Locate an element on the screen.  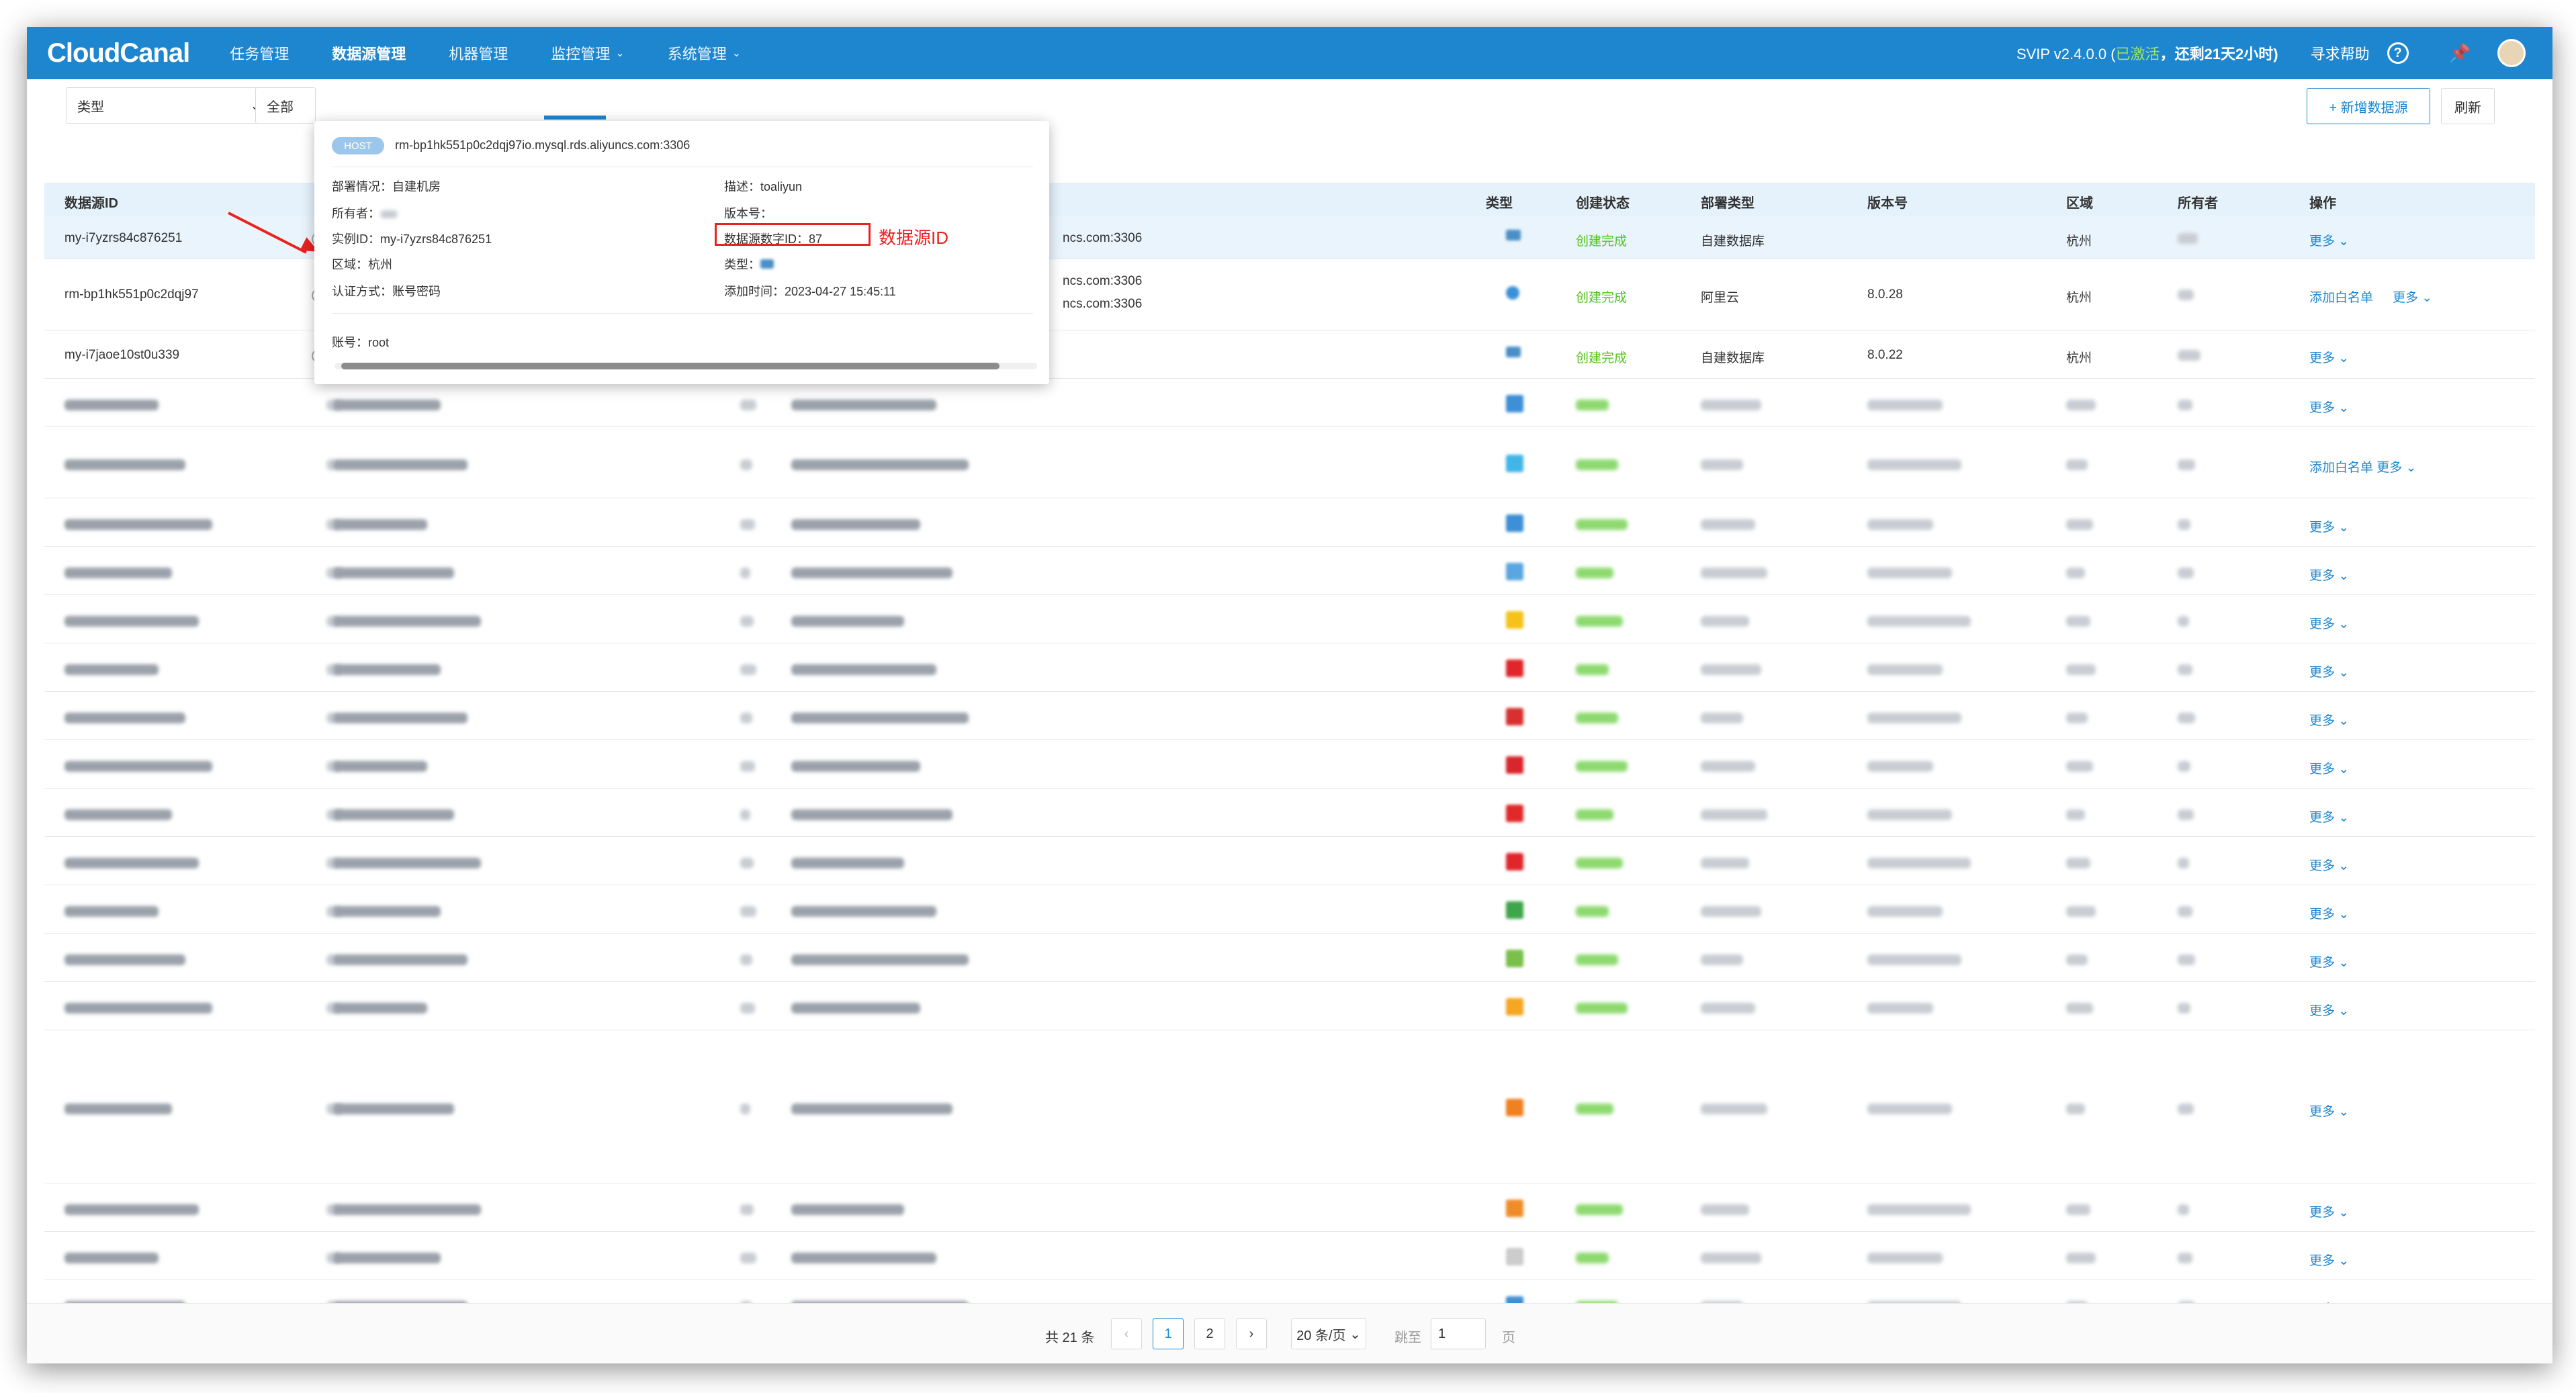
help-link: 寻求帮助 is located at coordinates (2341, 53).